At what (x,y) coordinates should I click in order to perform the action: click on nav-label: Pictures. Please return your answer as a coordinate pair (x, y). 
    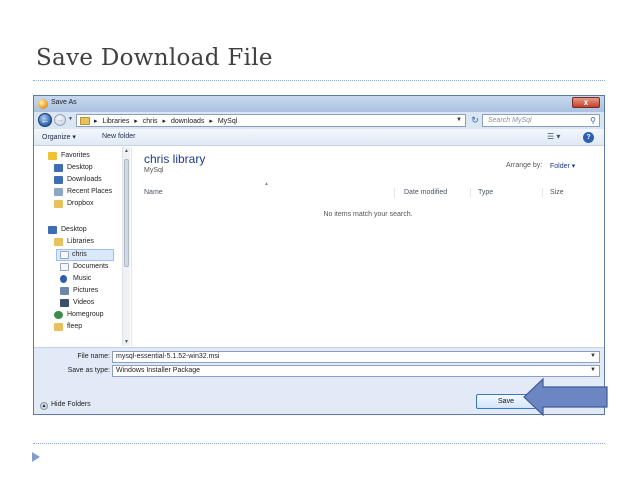
    Looking at the image, I should click on (86, 290).